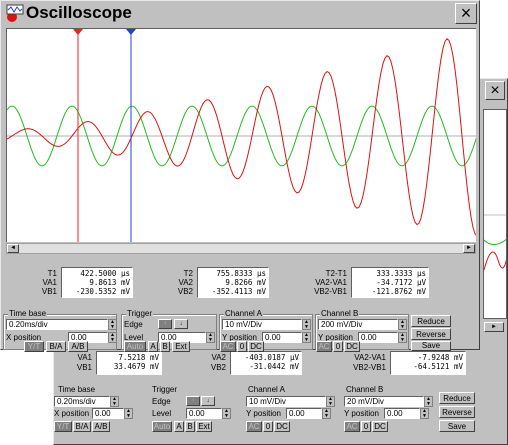 The width and height of the screenshot is (508, 445). I want to click on ba-button: B/A, so click(56, 346).